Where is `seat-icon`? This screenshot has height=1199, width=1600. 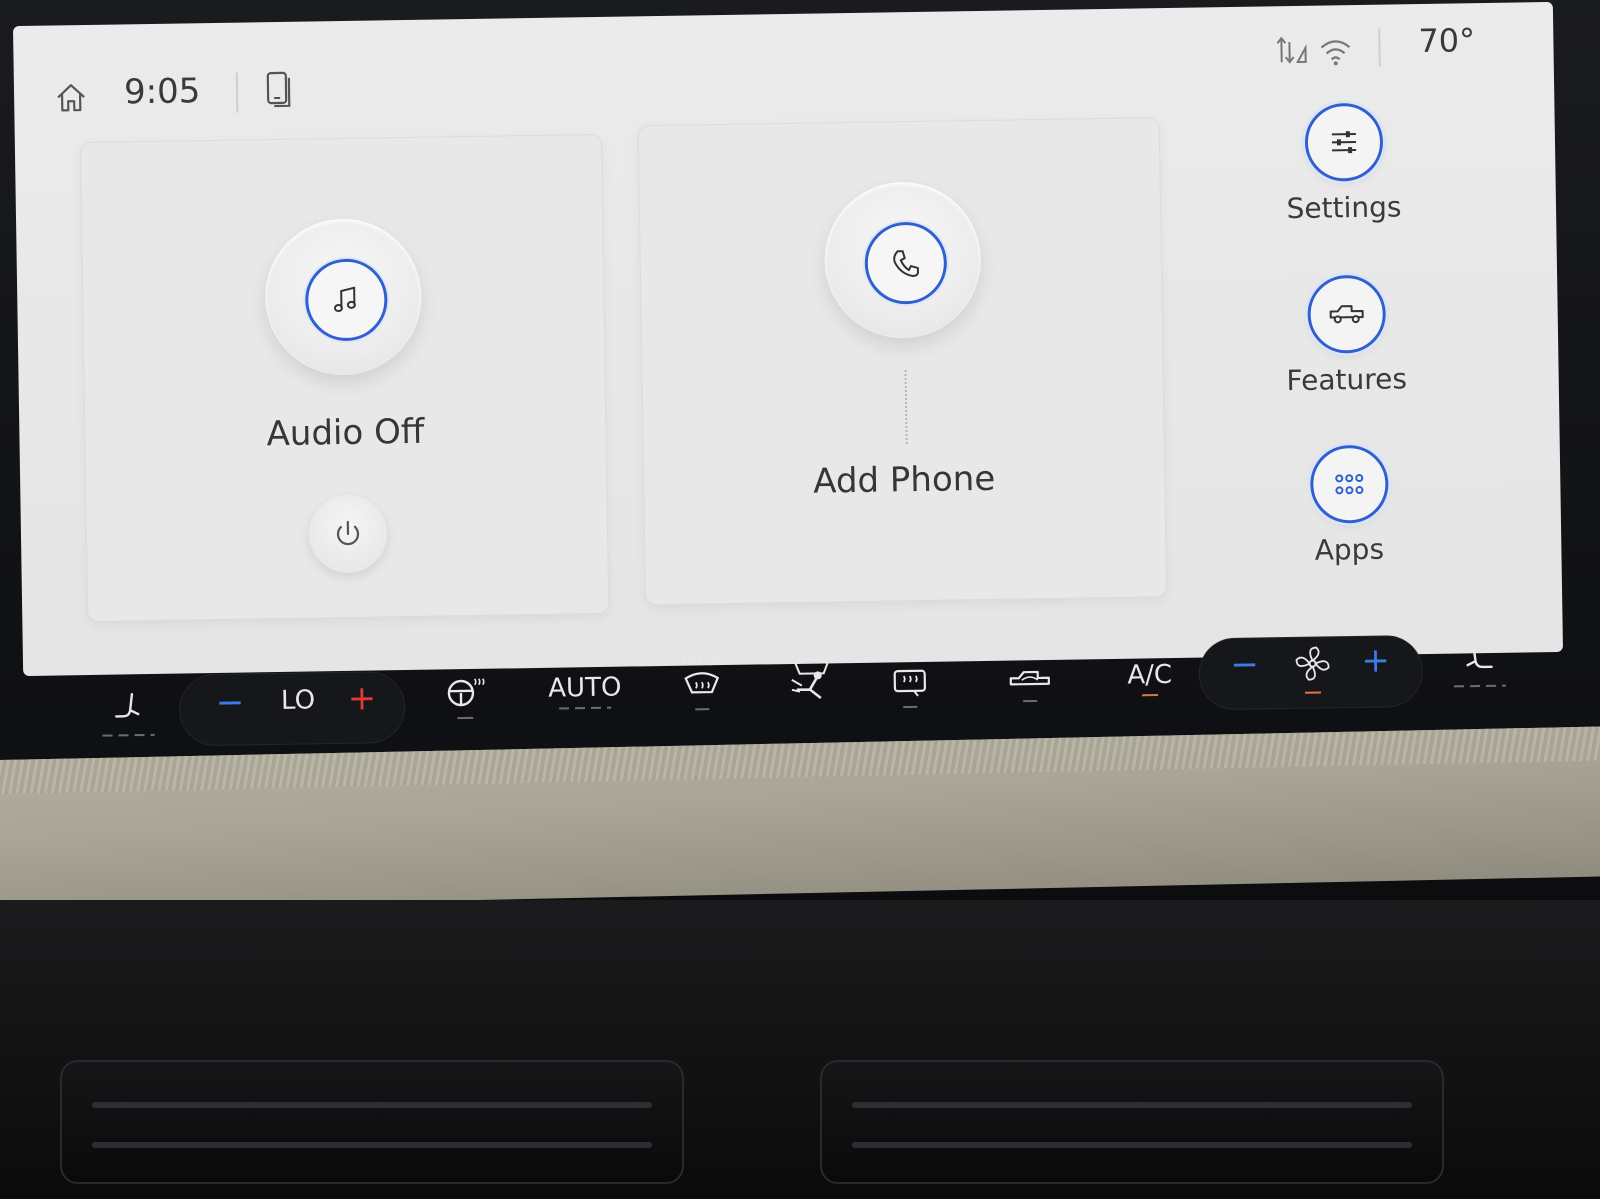
seat-icon is located at coordinates (127, 705).